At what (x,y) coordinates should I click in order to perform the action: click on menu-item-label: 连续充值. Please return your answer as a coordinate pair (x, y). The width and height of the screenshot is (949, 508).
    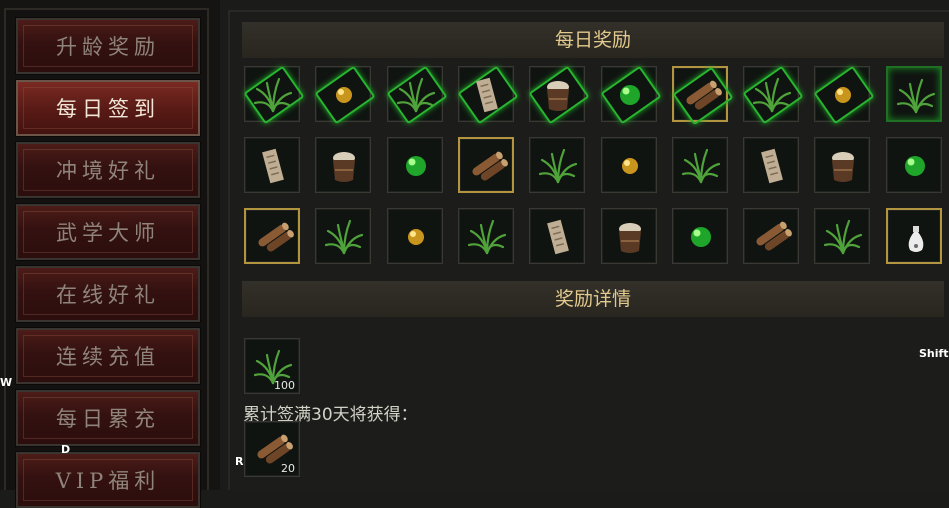
    Looking at the image, I should click on (108, 357).